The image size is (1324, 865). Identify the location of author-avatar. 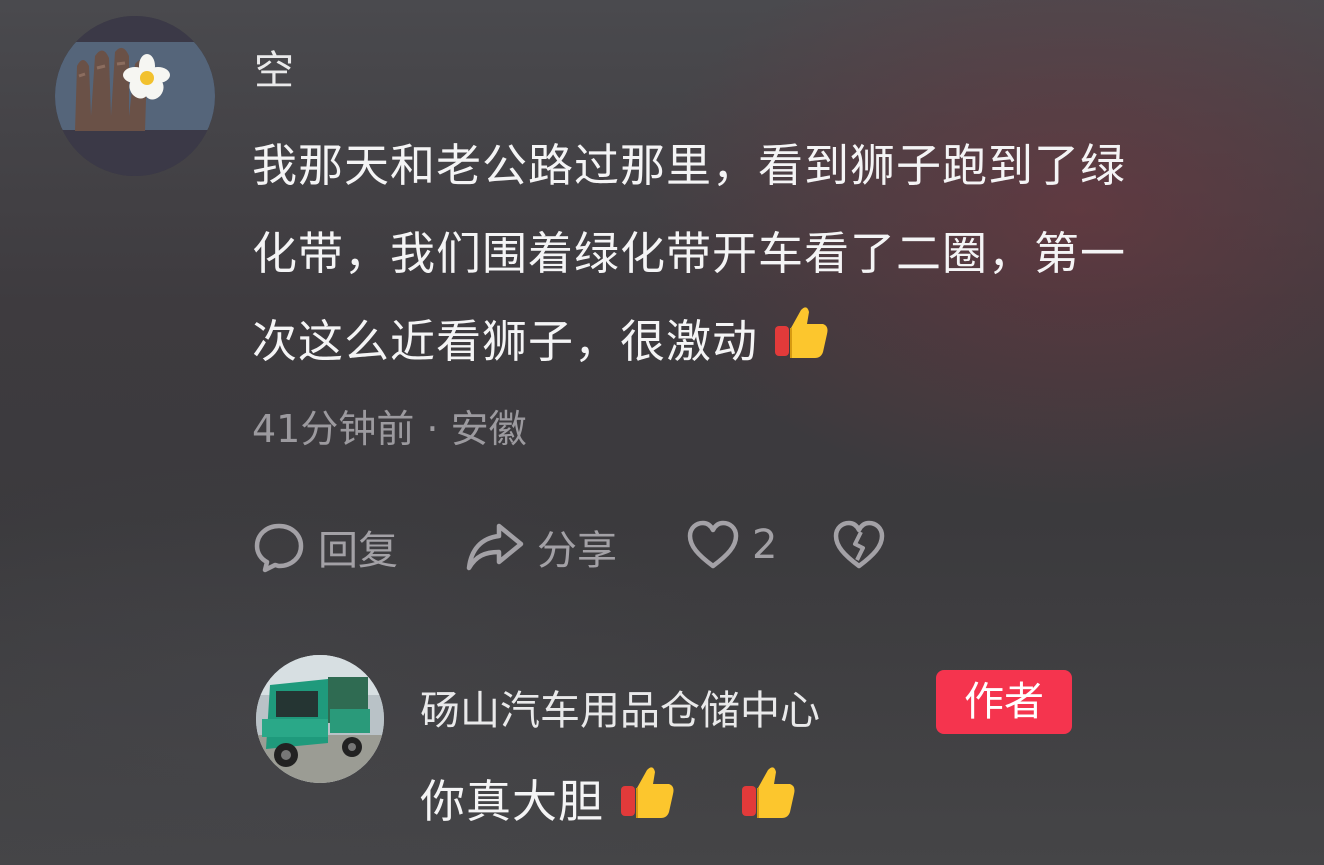
(320, 719).